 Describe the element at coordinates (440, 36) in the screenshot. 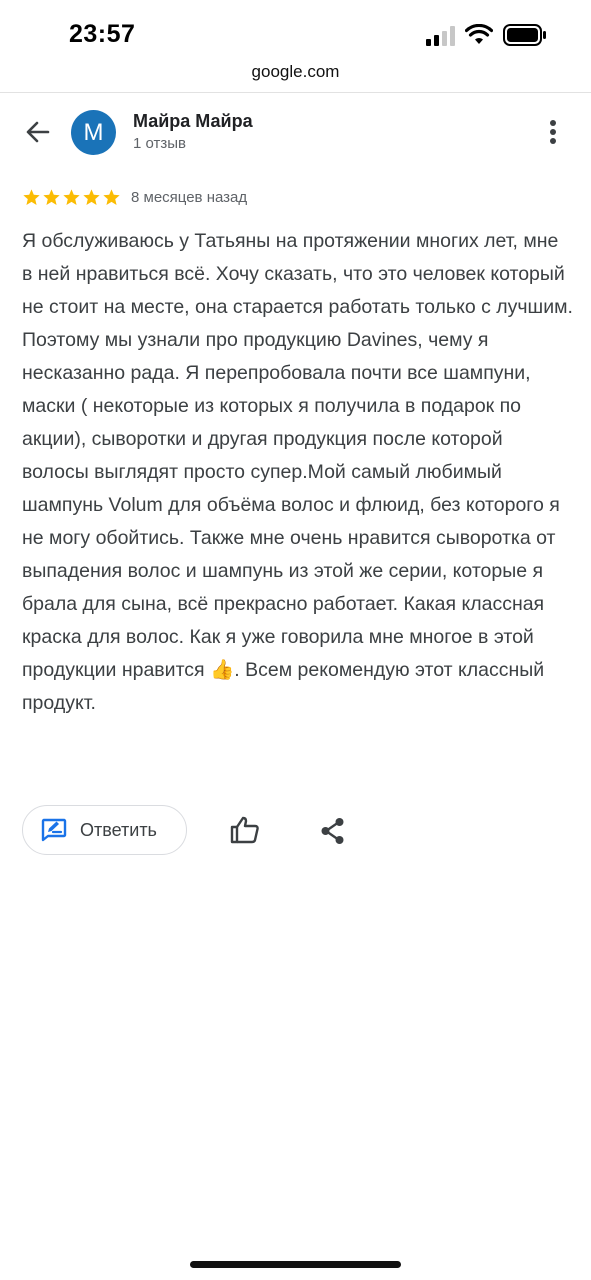

I see `cellular-signal-icon` at that location.